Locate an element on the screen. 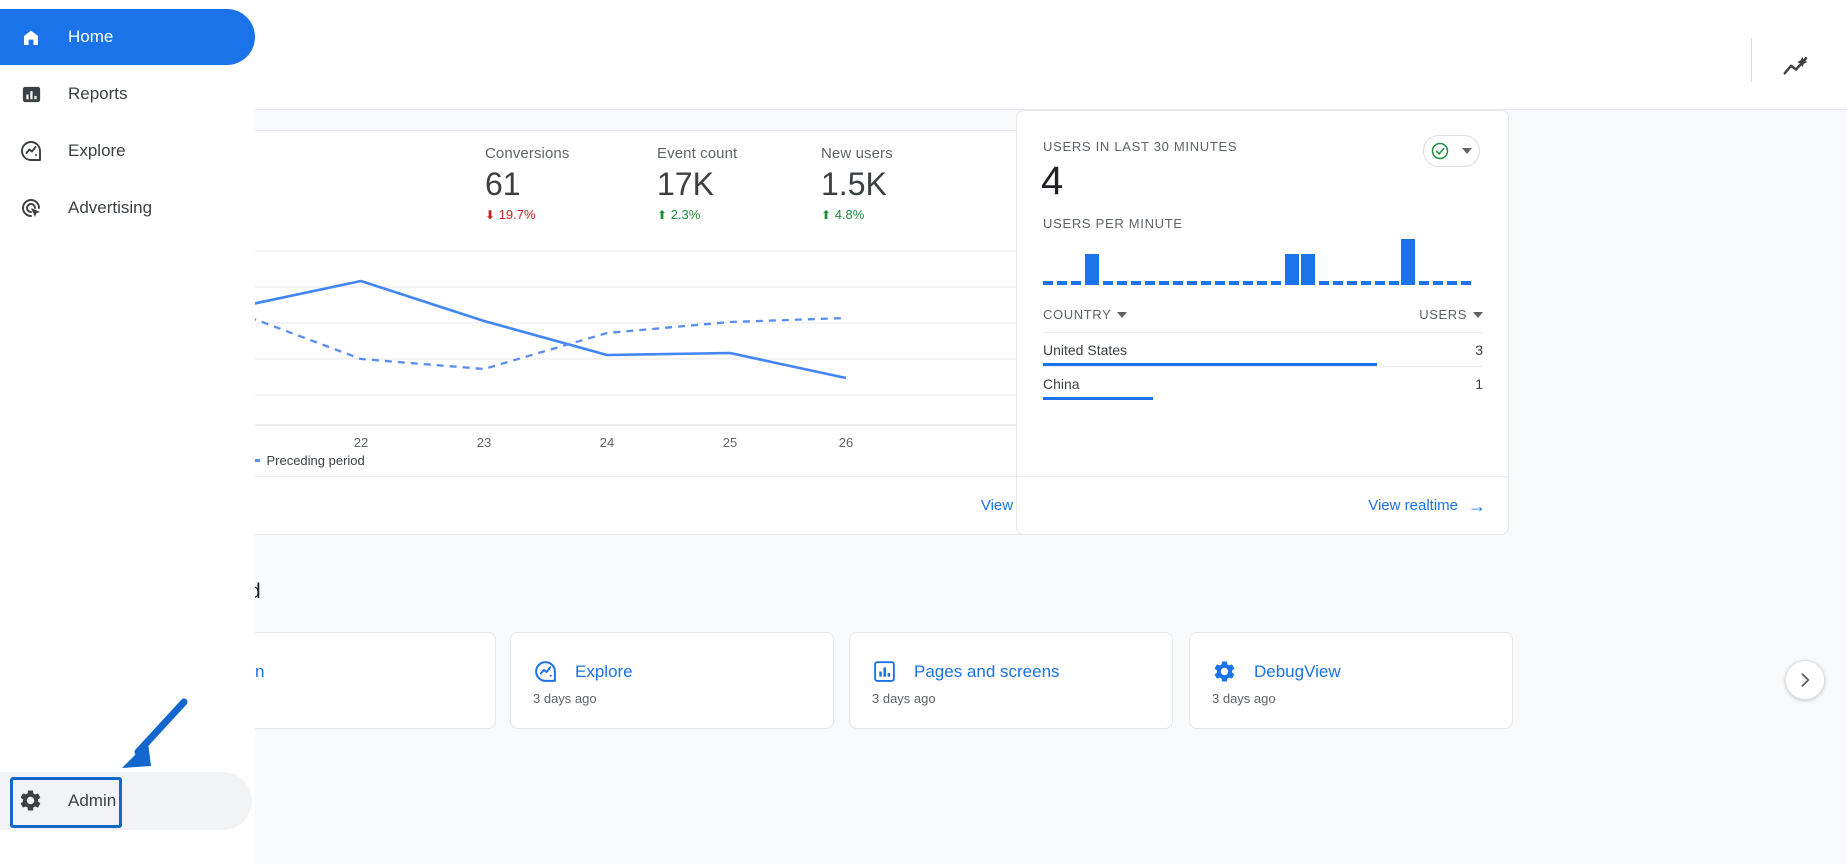  metric-delta: ⬇ 19.7% is located at coordinates (527, 214).